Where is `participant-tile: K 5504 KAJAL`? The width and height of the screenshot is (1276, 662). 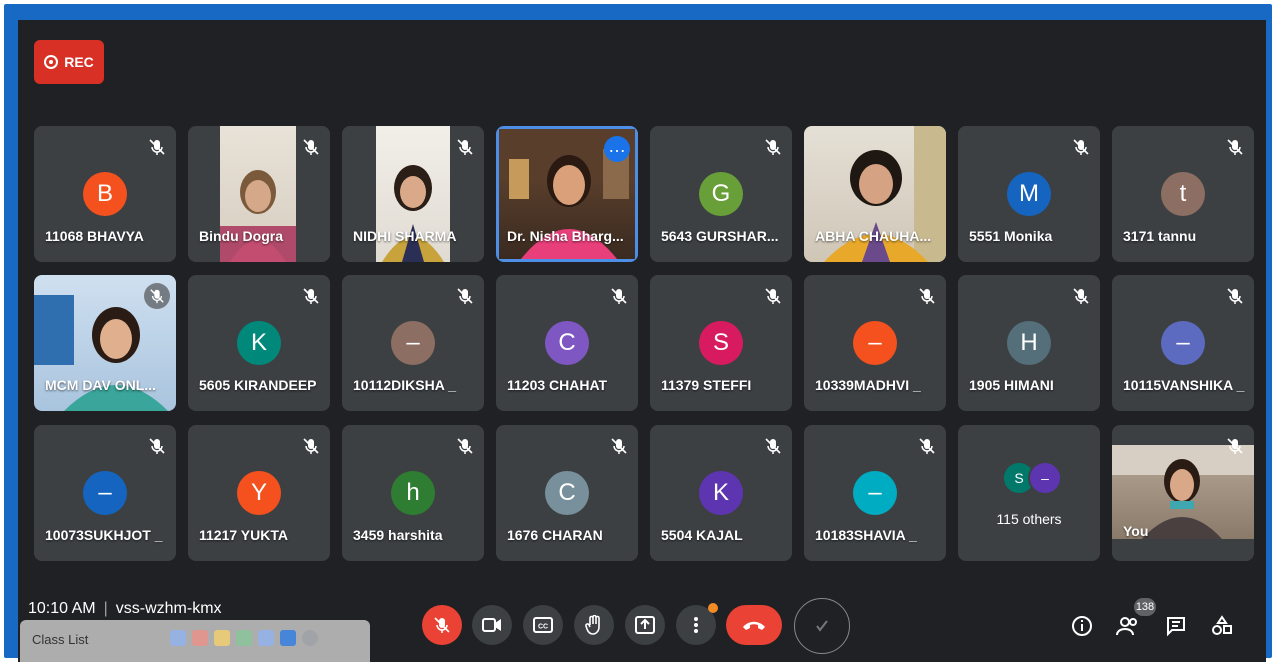
participant-tile: K 5504 KAJAL is located at coordinates (721, 493).